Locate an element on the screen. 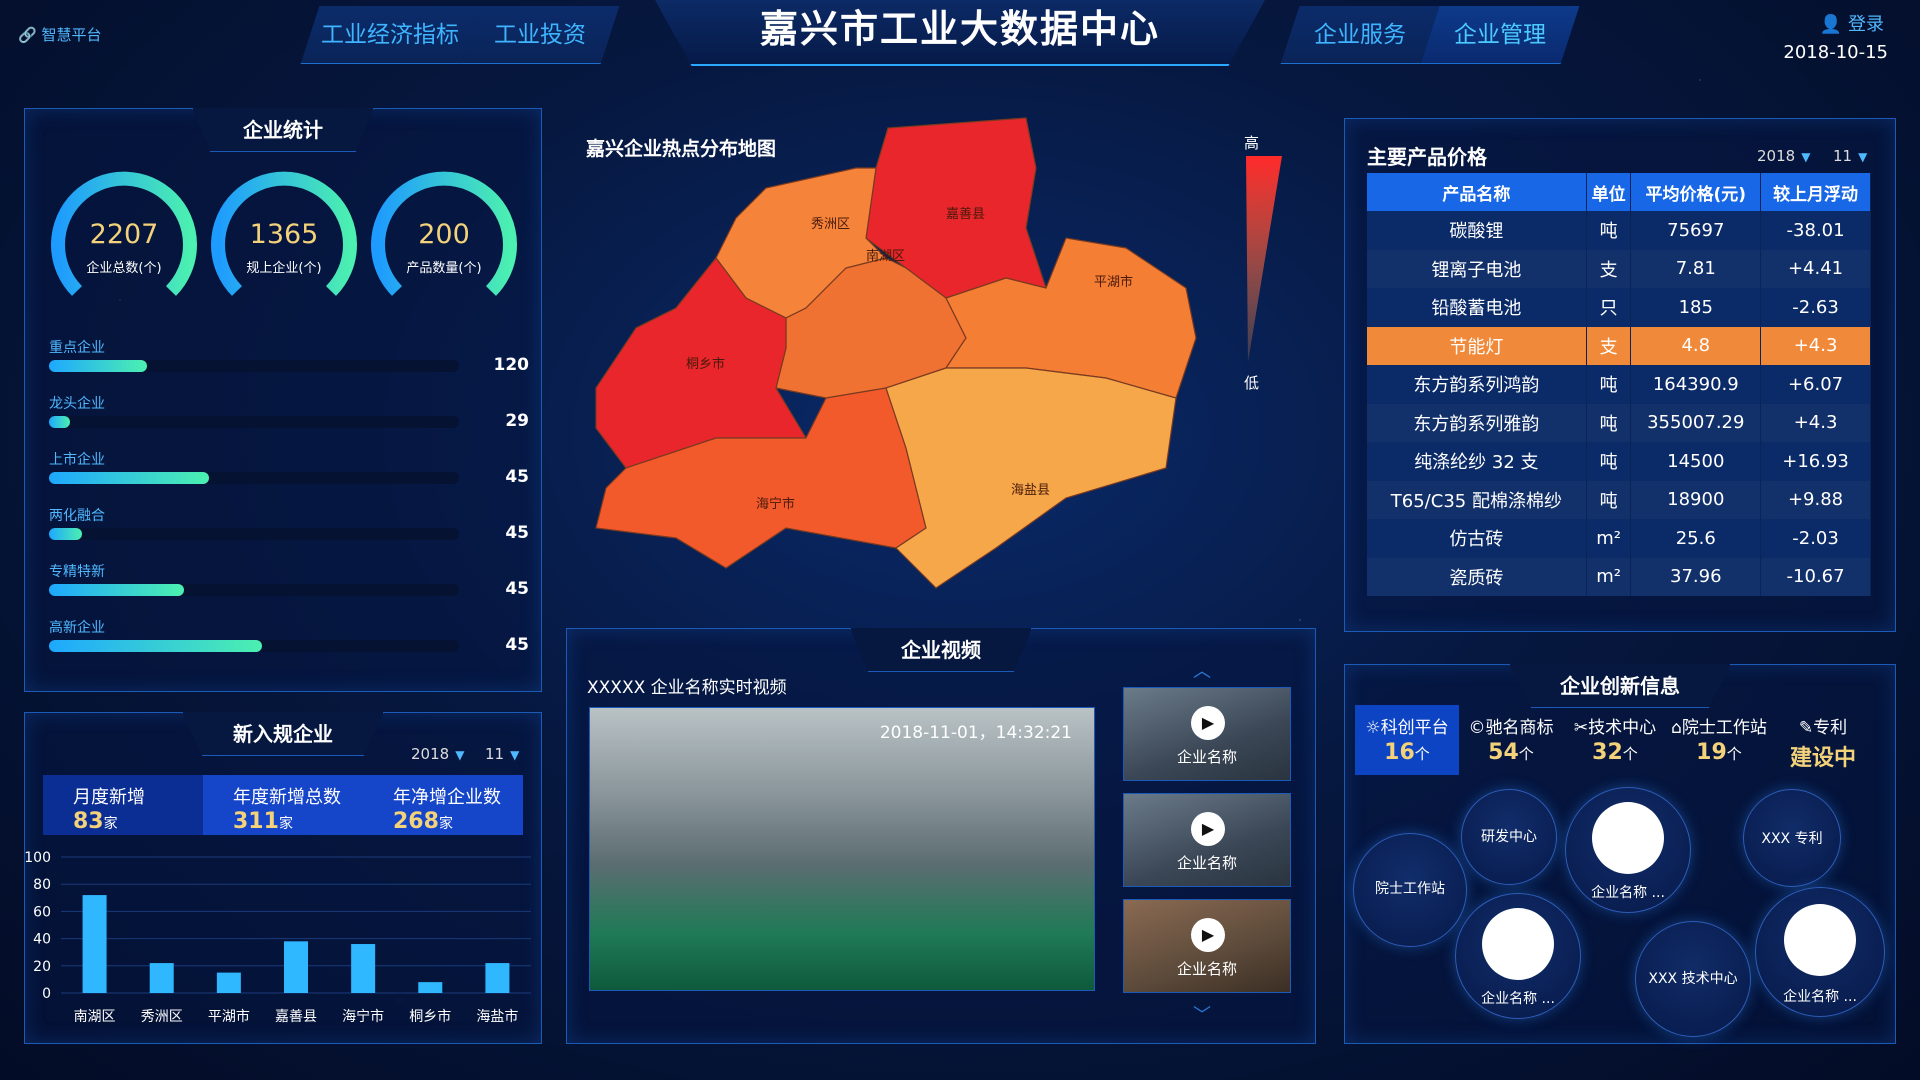 This screenshot has height=1080, width=1920. region-haiyan is located at coordinates (1031, 478).